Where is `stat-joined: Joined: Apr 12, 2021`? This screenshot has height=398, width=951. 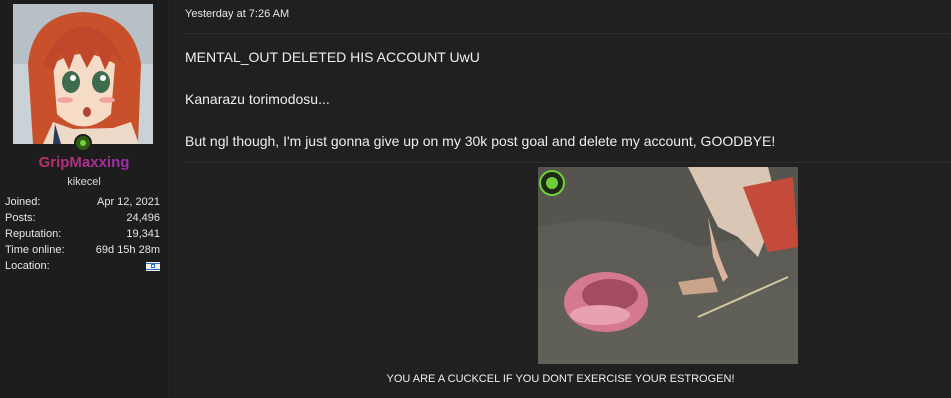 stat-joined: Joined: Apr 12, 2021 is located at coordinates (82, 202).